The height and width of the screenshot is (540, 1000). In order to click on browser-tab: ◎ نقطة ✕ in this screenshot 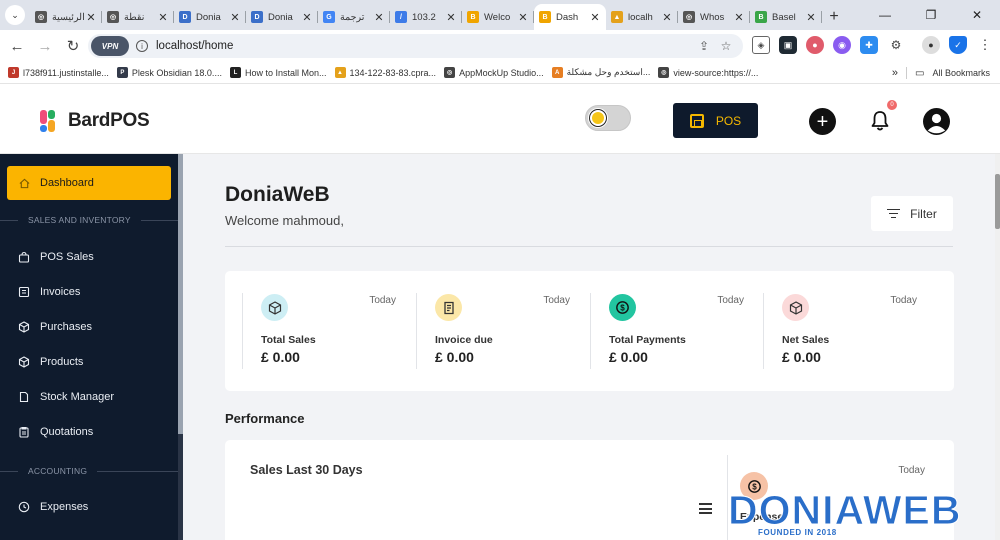, I will do `click(138, 17)`.